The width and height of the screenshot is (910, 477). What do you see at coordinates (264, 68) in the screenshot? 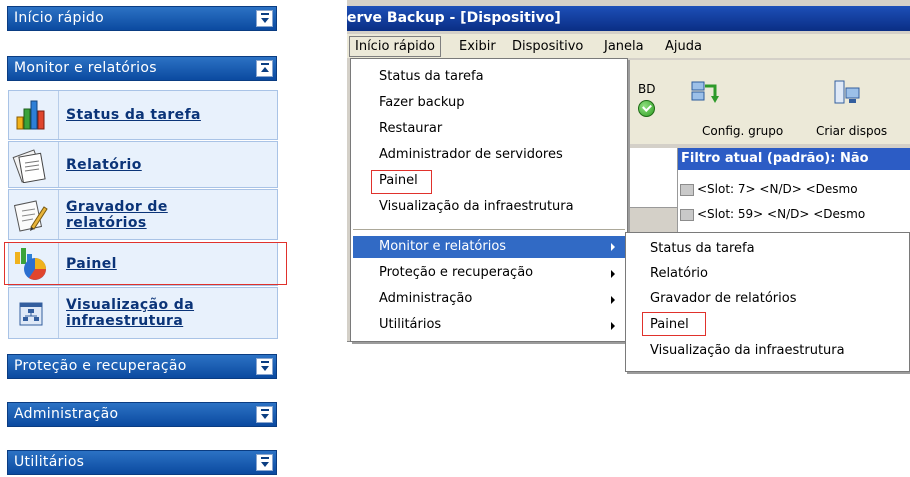
I see `collapse-icon` at bounding box center [264, 68].